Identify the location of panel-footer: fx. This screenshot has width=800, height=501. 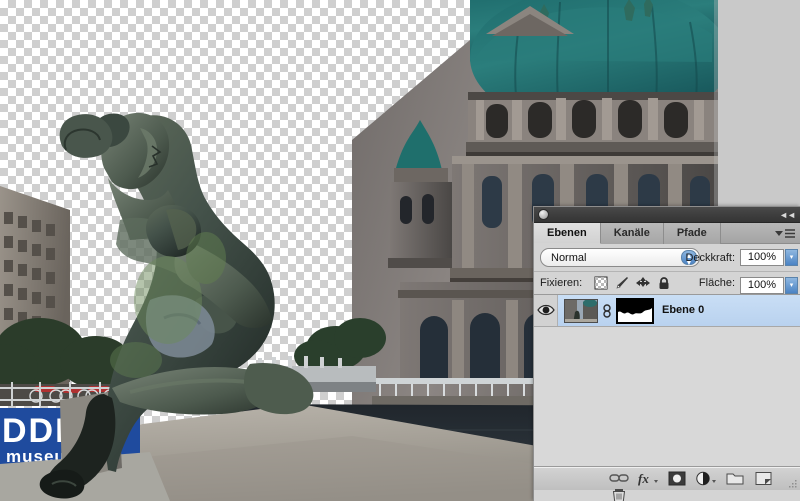
(667, 484).